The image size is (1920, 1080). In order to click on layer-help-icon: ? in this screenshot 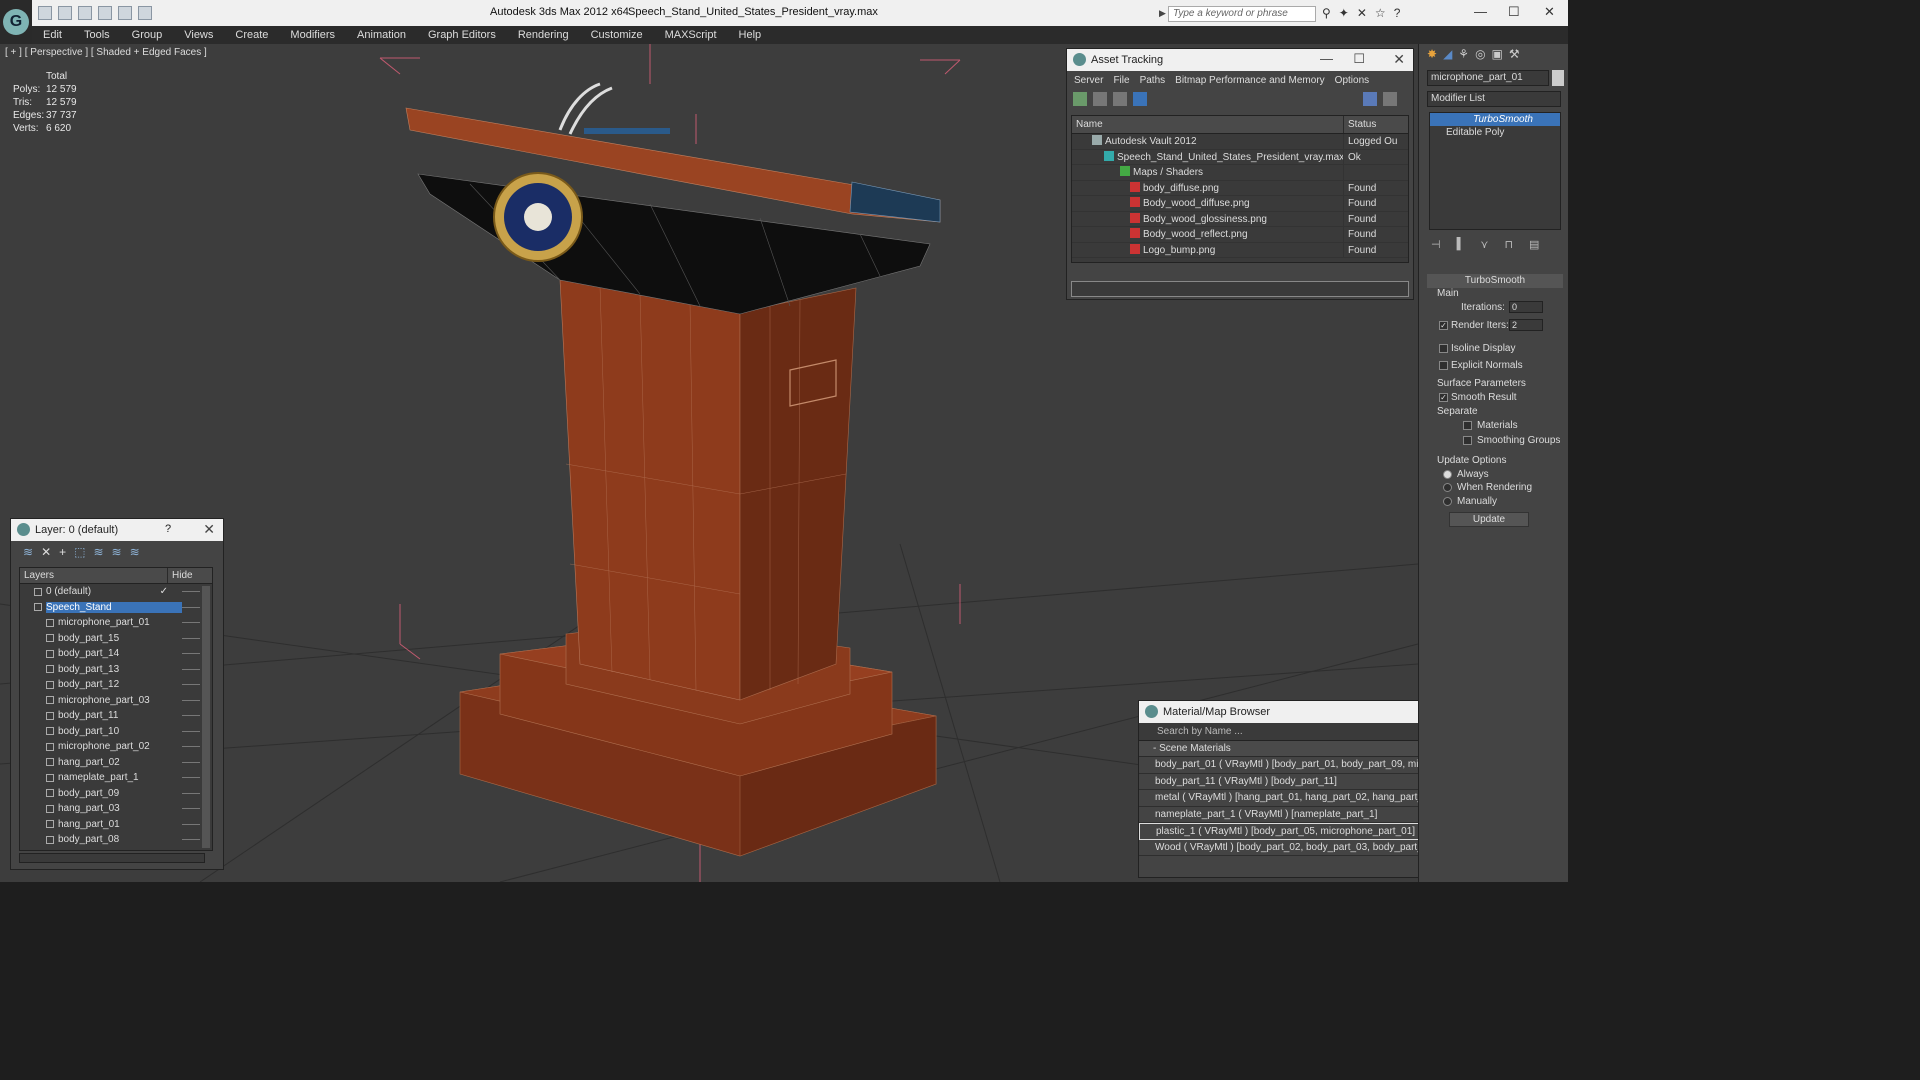, I will do `click(168, 529)`.